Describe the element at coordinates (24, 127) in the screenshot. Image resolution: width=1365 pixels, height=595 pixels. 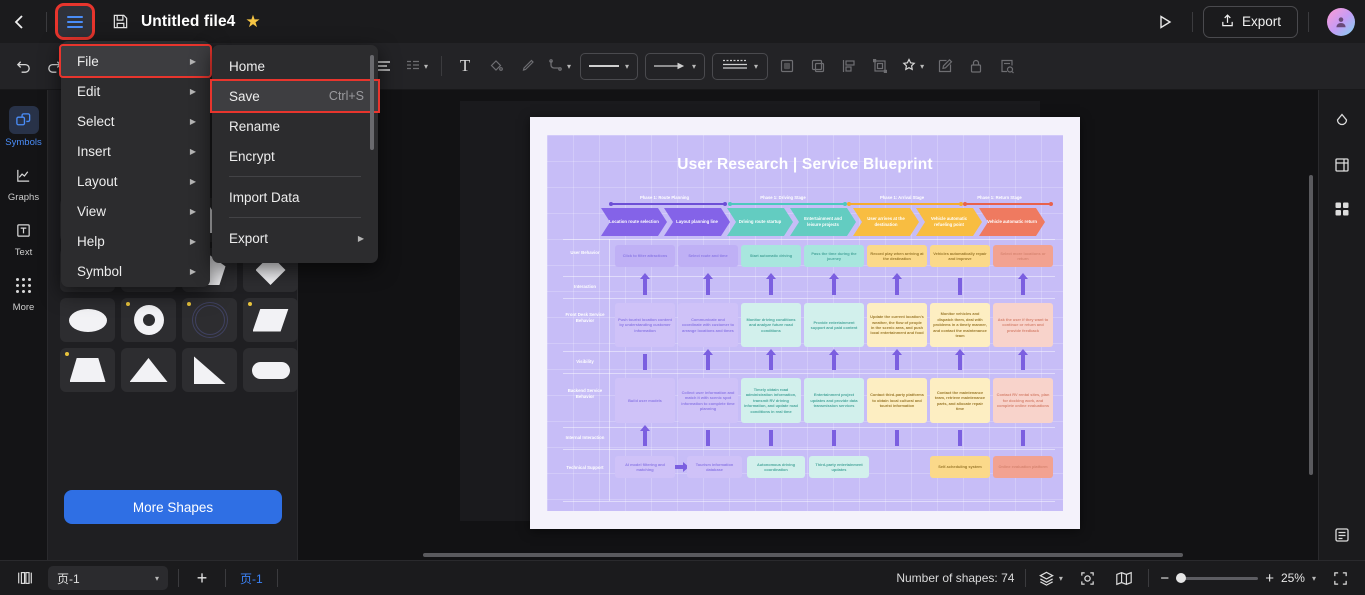
I see `sidebar-item-symbols: Symbols` at that location.